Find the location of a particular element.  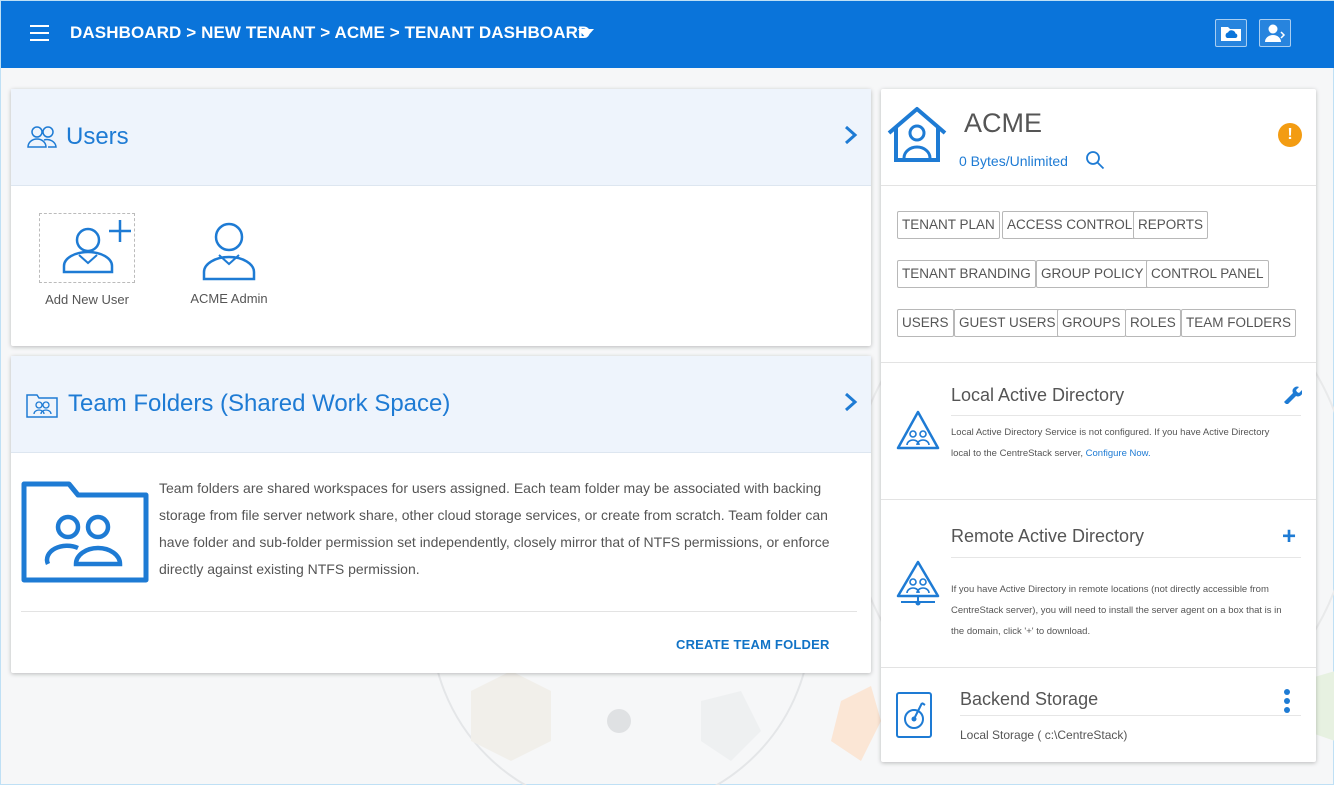

add-new-user-label: Add New User is located at coordinates (87, 299).